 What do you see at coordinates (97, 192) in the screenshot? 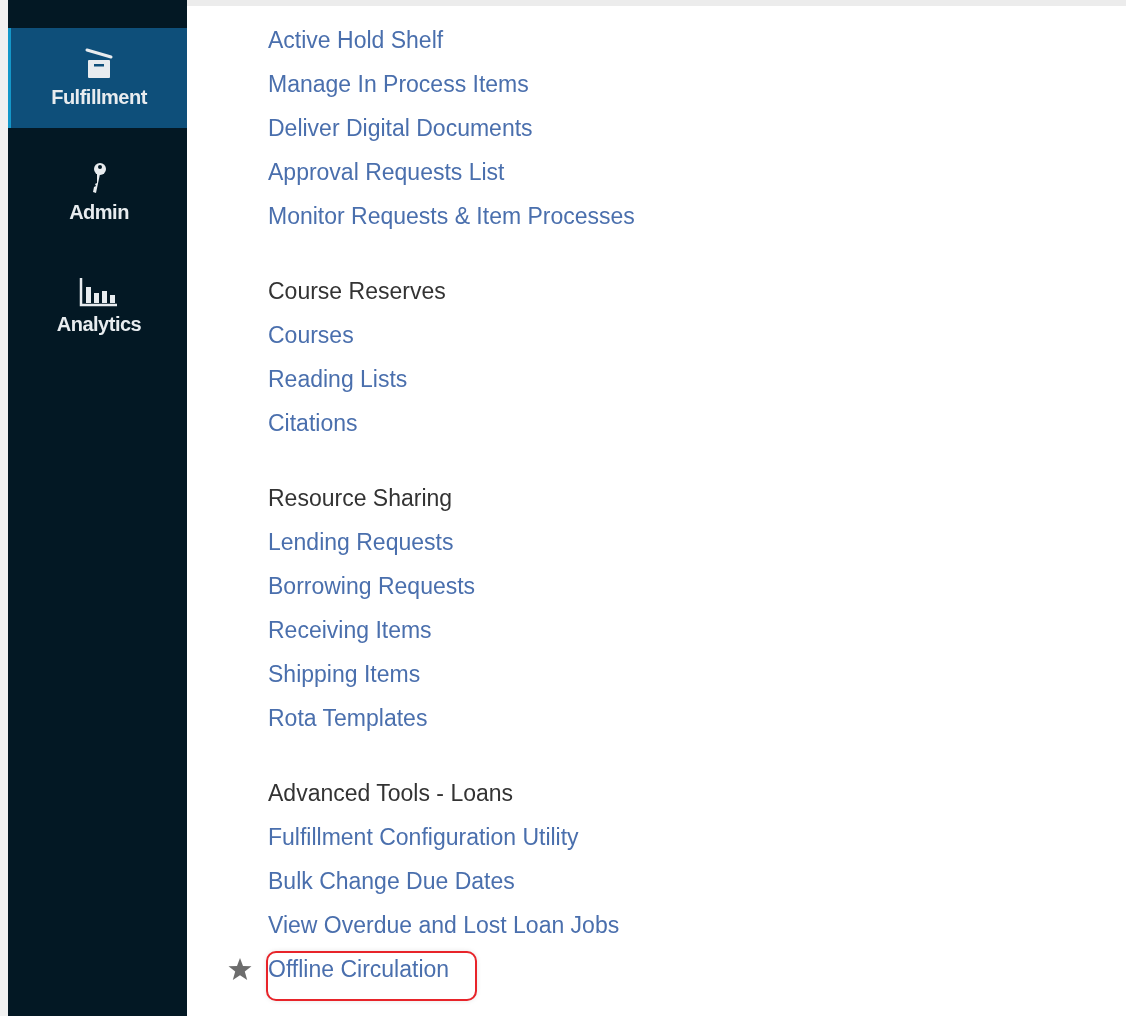
I see `nav-item: Admin` at bounding box center [97, 192].